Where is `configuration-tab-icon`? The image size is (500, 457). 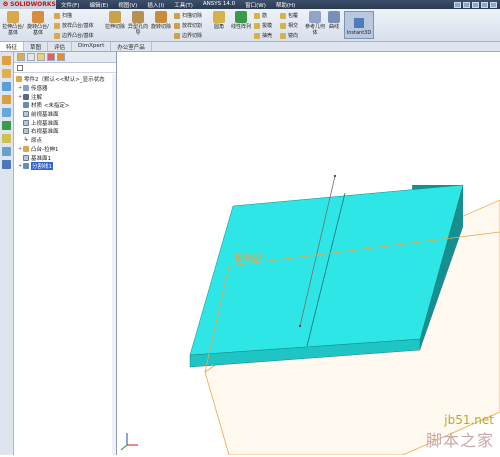 configuration-tab-icon is located at coordinates (41, 57).